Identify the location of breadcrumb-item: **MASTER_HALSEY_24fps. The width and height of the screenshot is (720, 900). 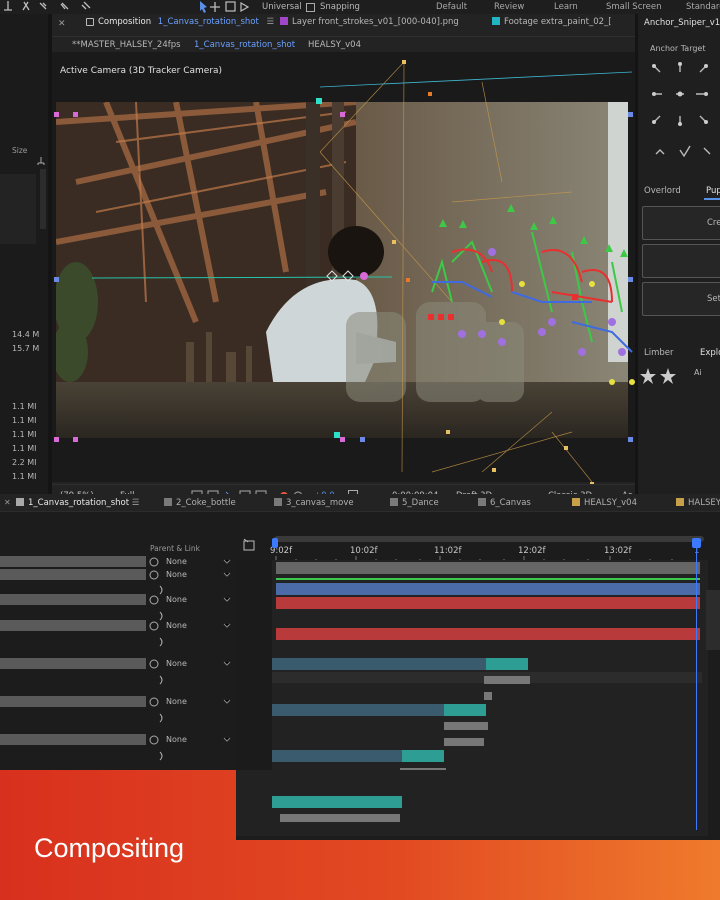
(126, 45).